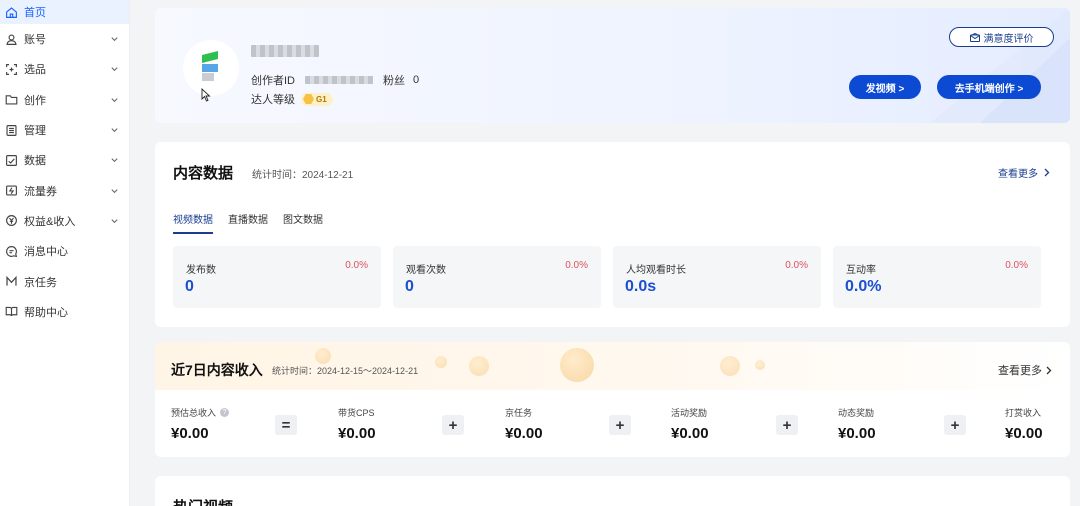 This screenshot has height=506, width=1080. Describe the element at coordinates (717, 277) in the screenshot. I see `stat-card-avg-watch-time: 人均观看时长 0.0% 0.0s` at that location.